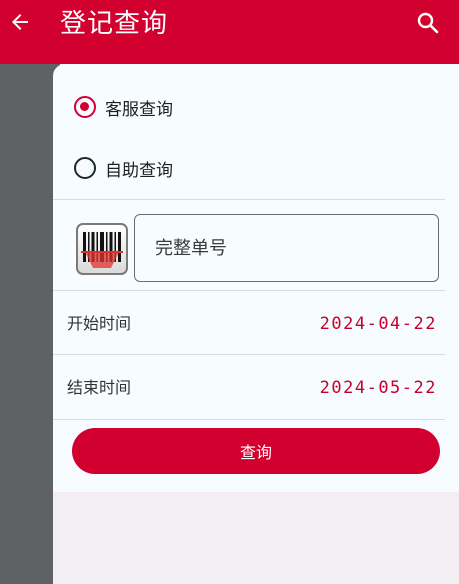  Describe the element at coordinates (85, 168) in the screenshot. I see `radio-button-unchecked` at that location.